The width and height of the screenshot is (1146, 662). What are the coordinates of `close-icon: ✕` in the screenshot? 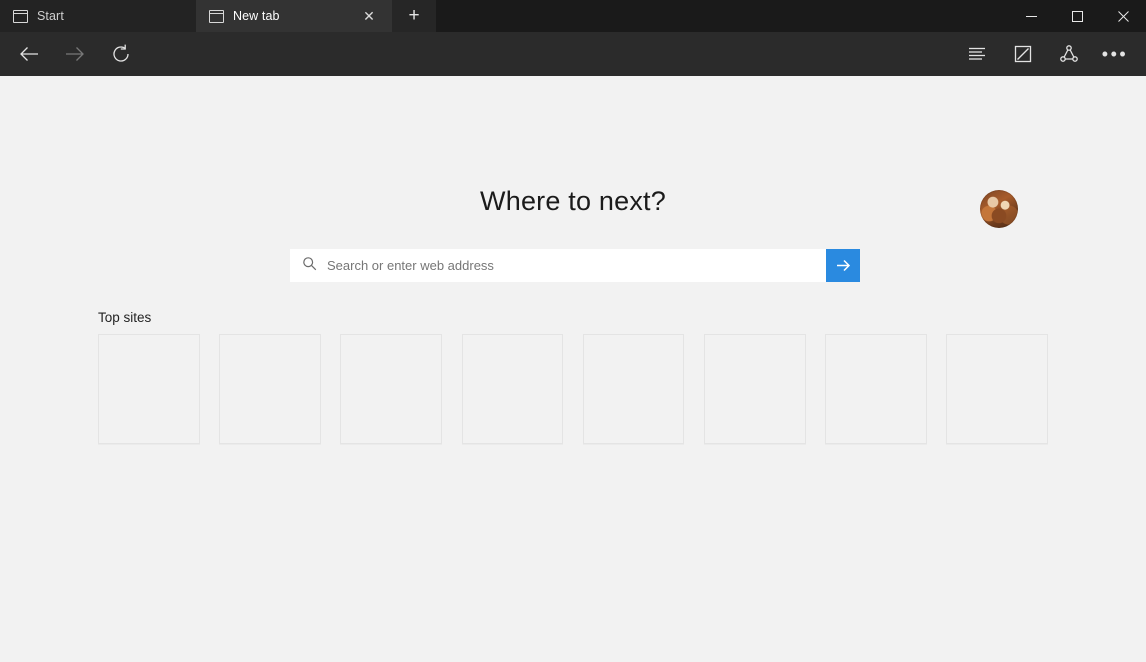 It's located at (369, 16).